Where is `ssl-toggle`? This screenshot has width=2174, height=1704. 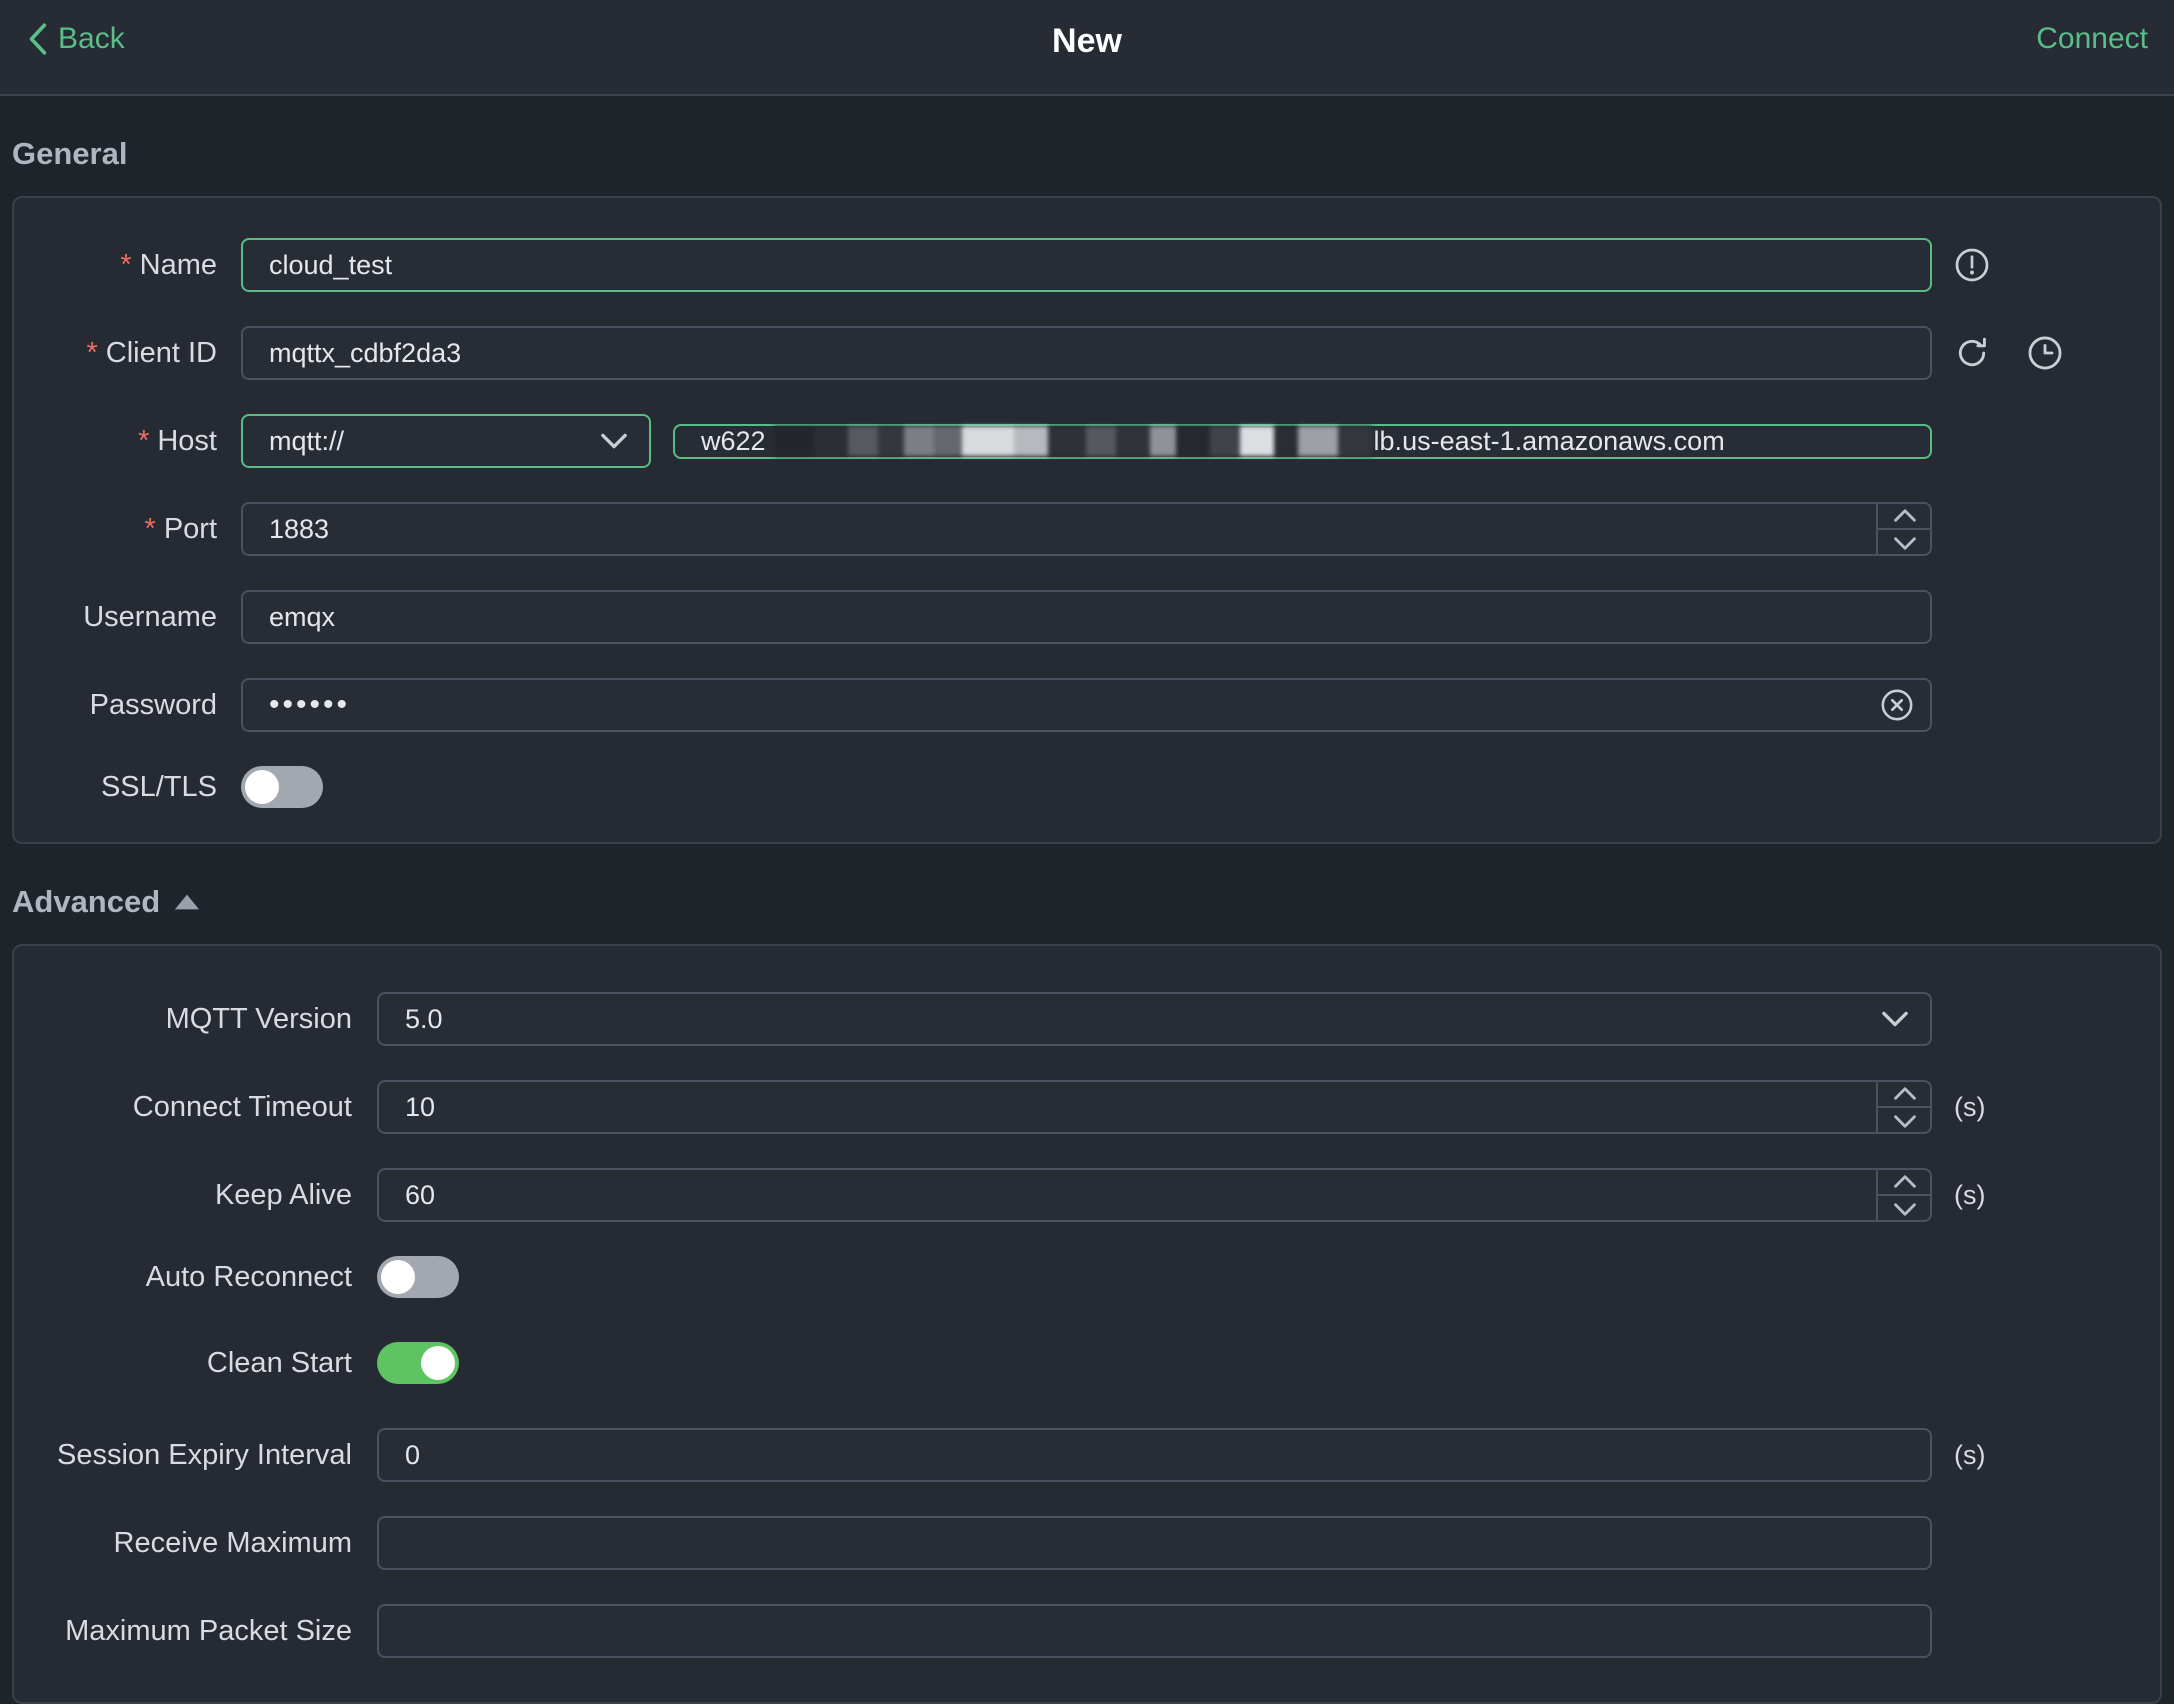
ssl-toggle is located at coordinates (282, 787).